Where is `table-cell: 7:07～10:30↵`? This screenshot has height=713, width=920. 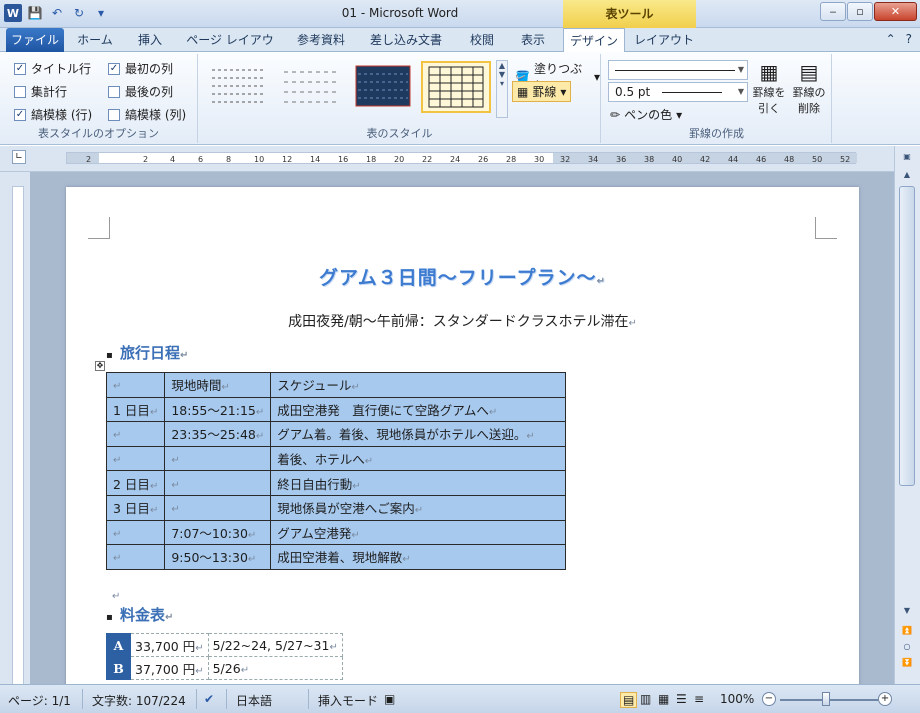 table-cell: 7:07～10:30↵ is located at coordinates (218, 532).